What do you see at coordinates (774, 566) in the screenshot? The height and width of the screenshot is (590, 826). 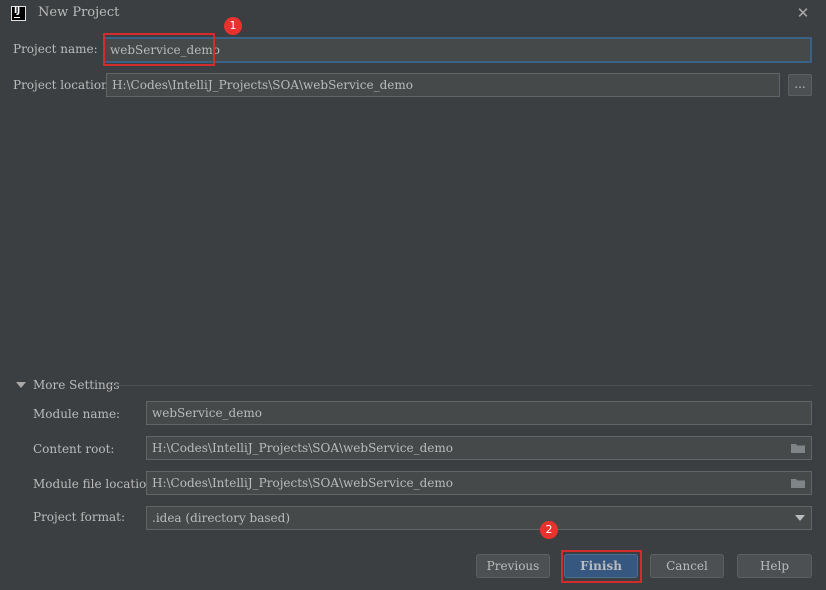 I see `help-button: Help` at bounding box center [774, 566].